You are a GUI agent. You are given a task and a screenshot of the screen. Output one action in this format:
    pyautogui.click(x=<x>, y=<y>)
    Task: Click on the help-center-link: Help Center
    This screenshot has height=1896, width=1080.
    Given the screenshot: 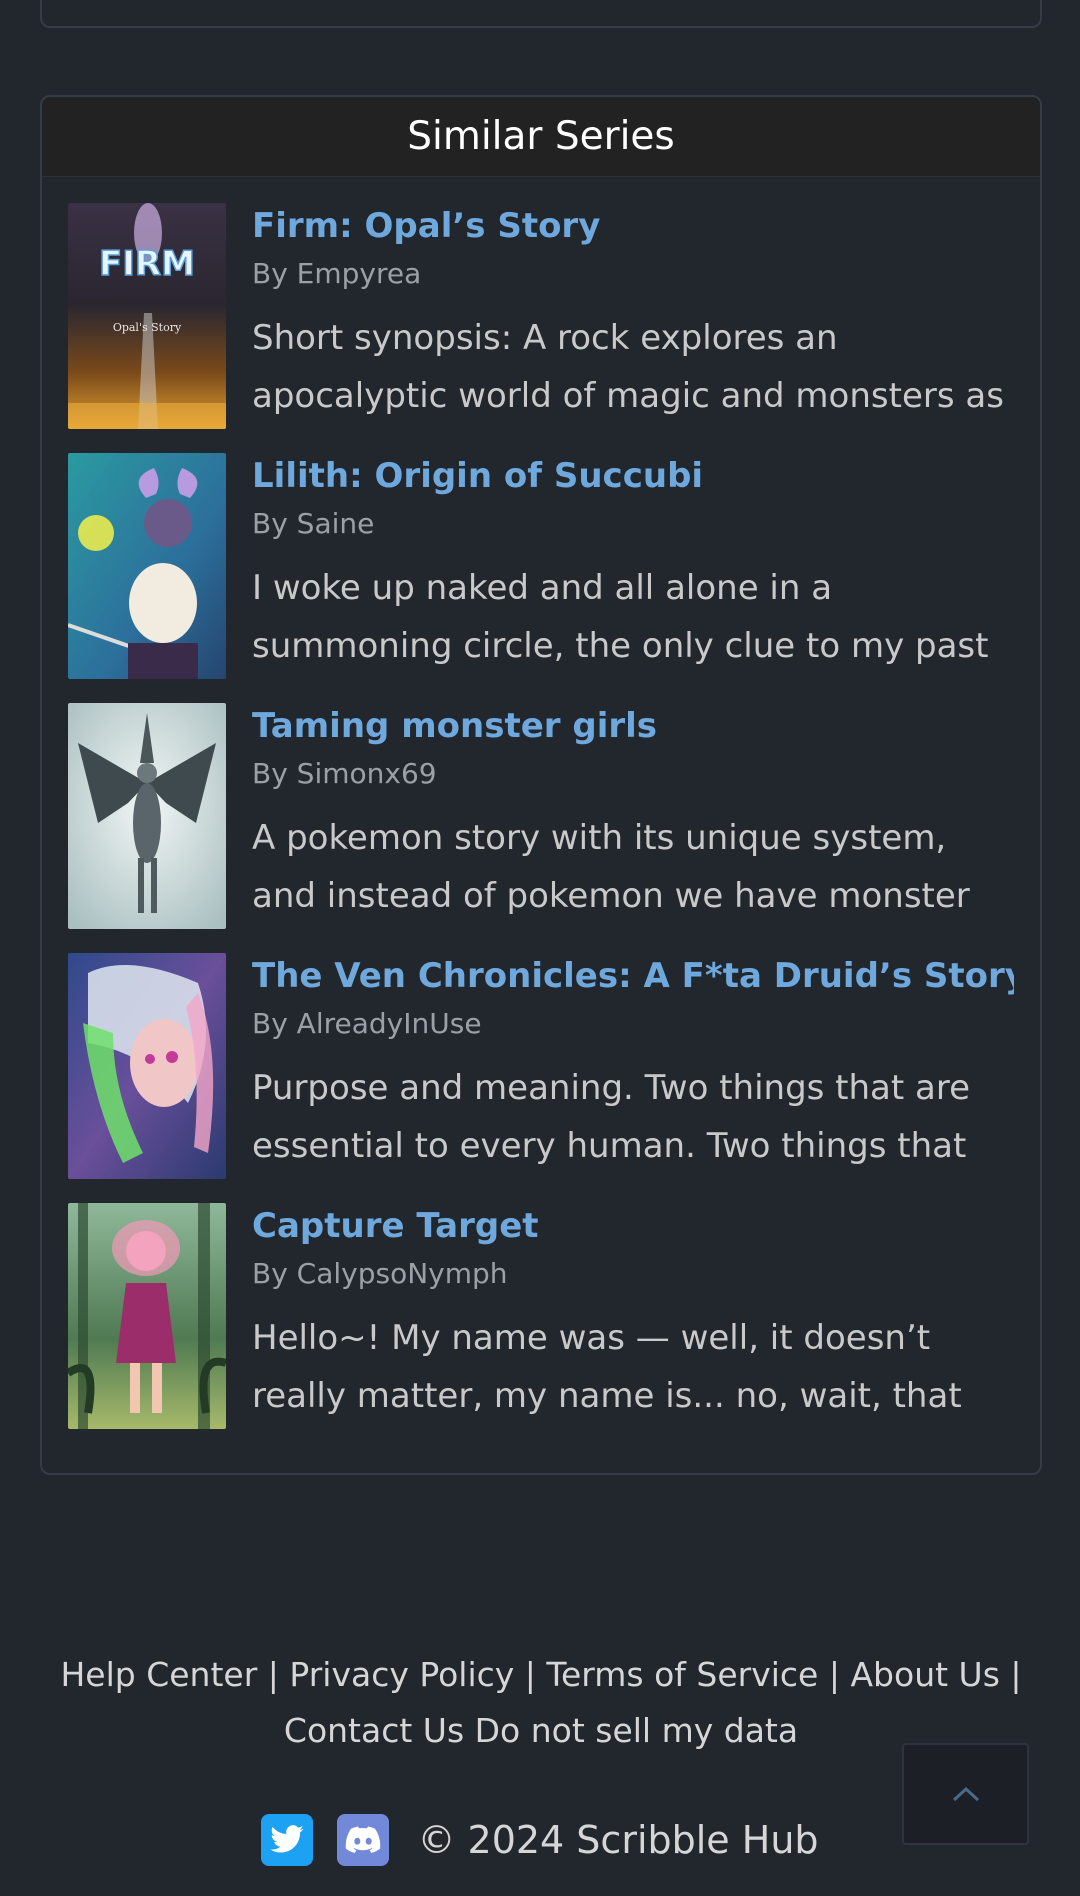 What is the action you would take?
    pyautogui.click(x=158, y=1674)
    